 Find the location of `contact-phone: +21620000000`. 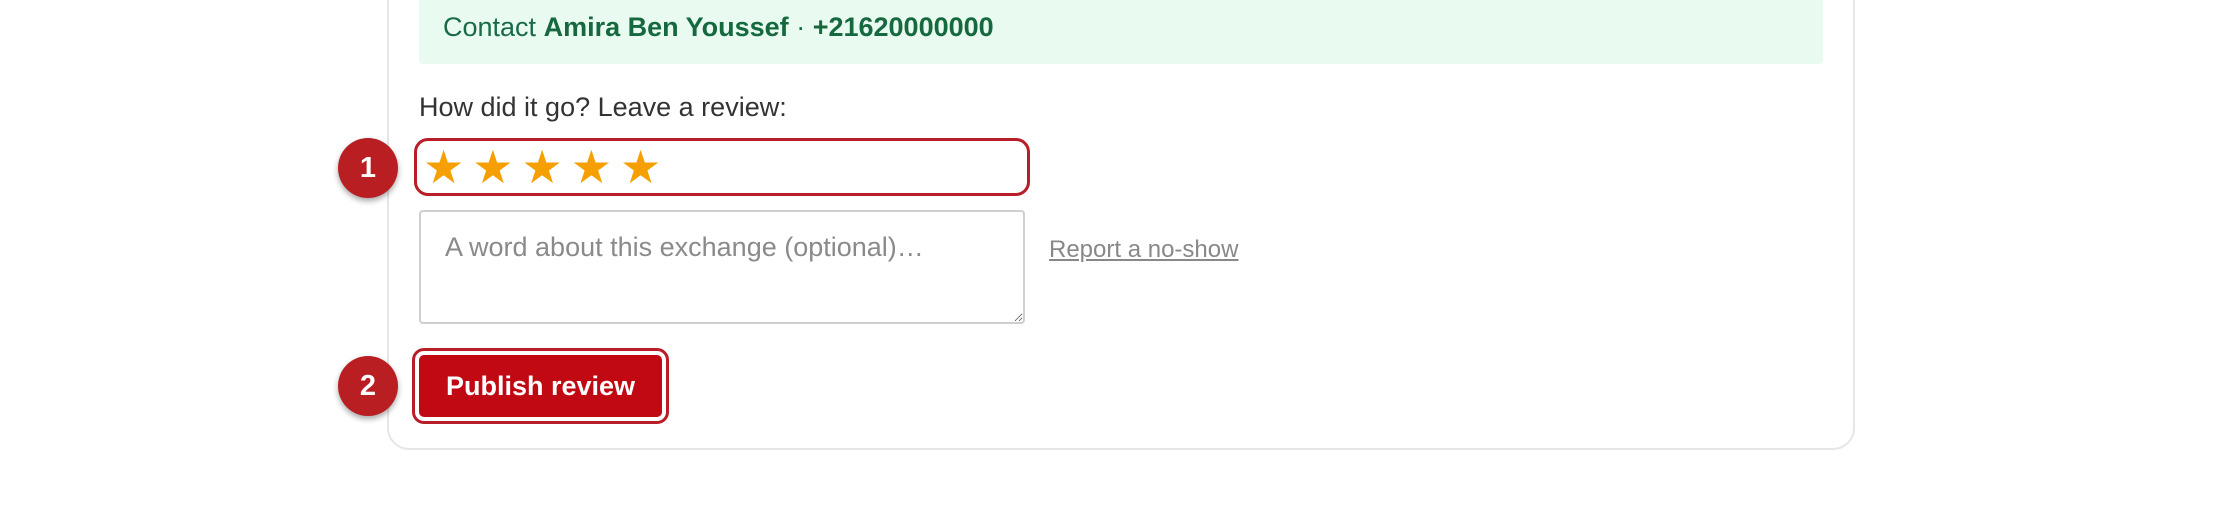

contact-phone: +21620000000 is located at coordinates (903, 26).